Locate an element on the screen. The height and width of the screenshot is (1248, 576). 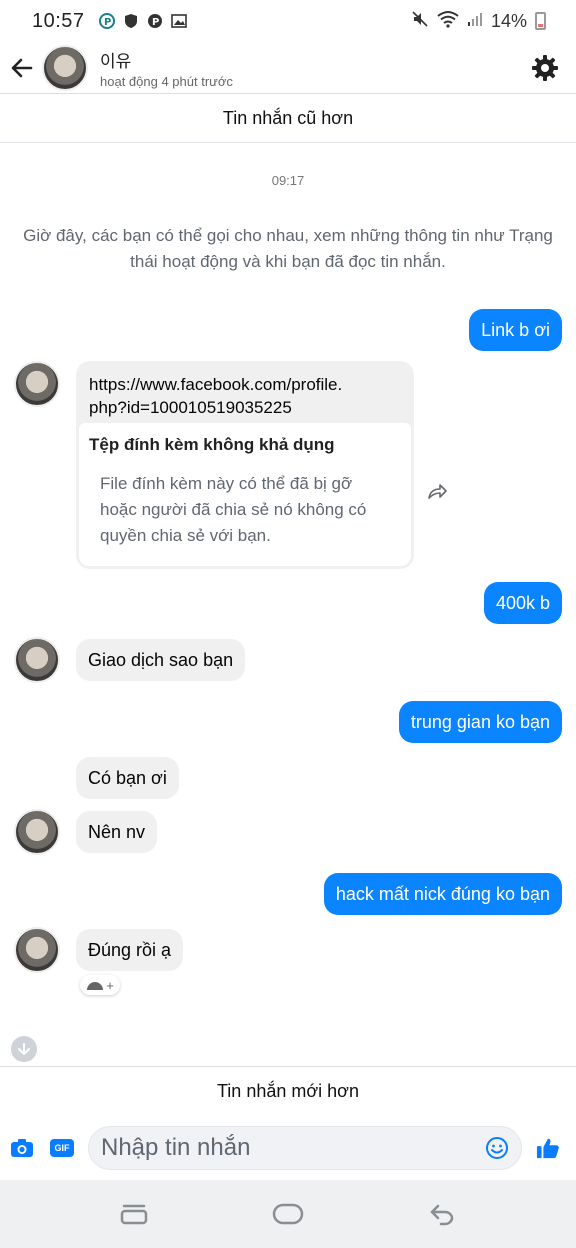
battery-percent: 14% is located at coordinates (508, 20).